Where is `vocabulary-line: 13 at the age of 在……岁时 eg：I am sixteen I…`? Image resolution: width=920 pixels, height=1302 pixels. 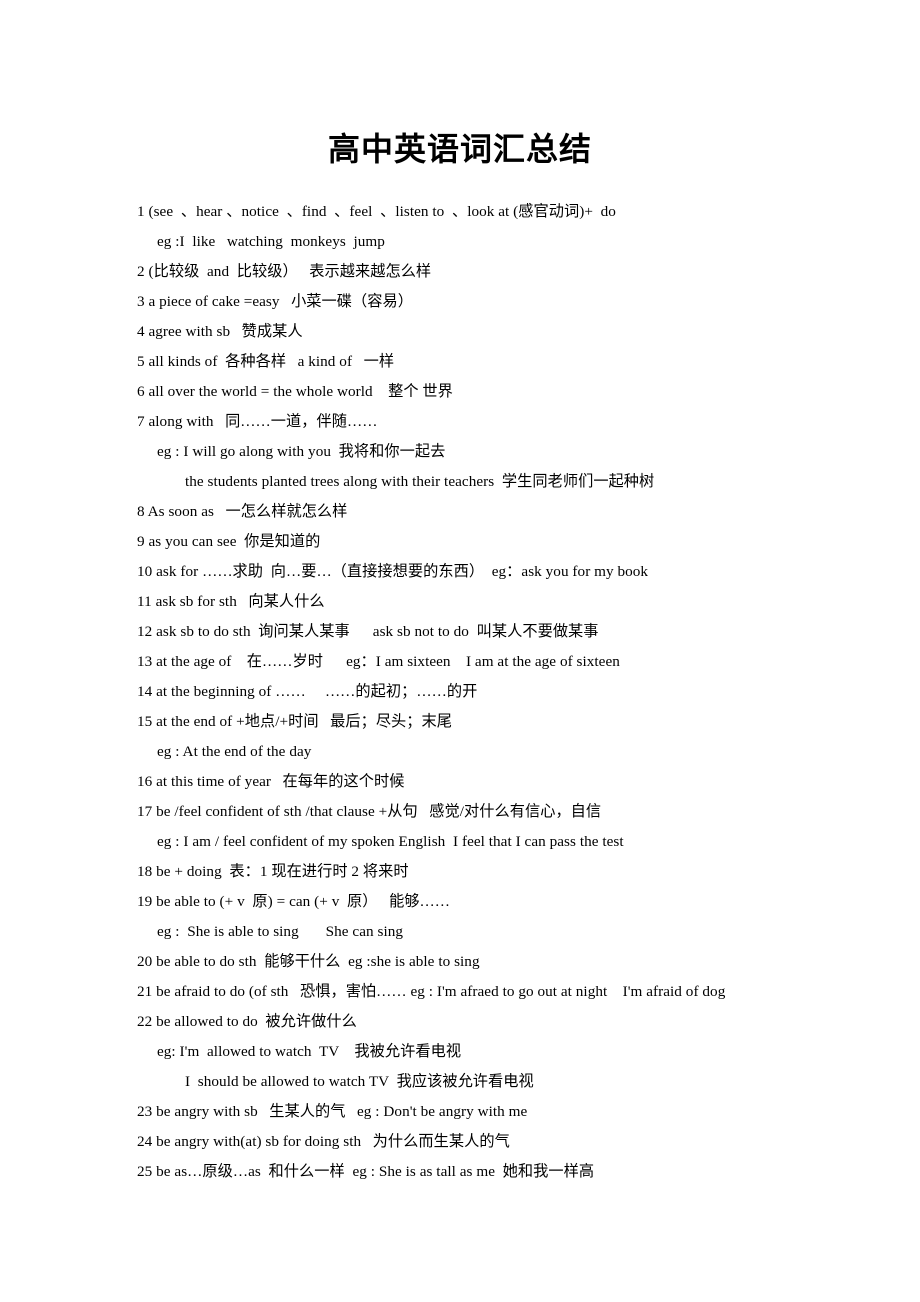
vocabulary-line: 13 at the age of 在……岁时 eg：I am sixteen I… is located at coordinates (378, 661).